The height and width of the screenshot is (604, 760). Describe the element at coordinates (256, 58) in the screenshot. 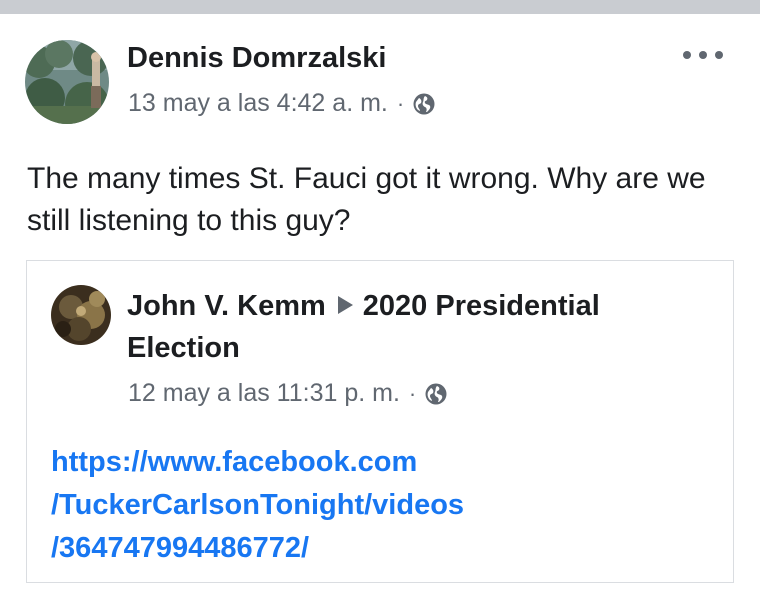

I see `post-author-name: Dennis Domrzalski` at that location.